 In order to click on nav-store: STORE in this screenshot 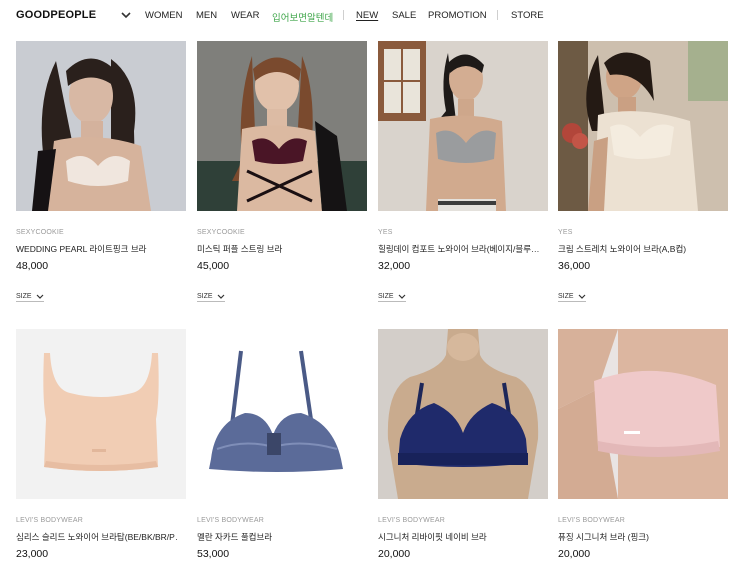, I will do `click(527, 15)`.